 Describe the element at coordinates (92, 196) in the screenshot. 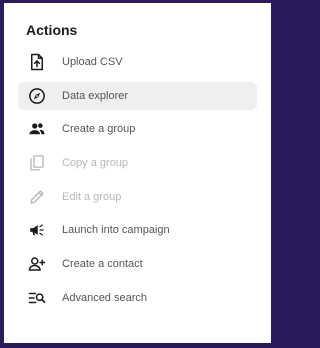

I see `menu-item-label: Edit a group` at that location.